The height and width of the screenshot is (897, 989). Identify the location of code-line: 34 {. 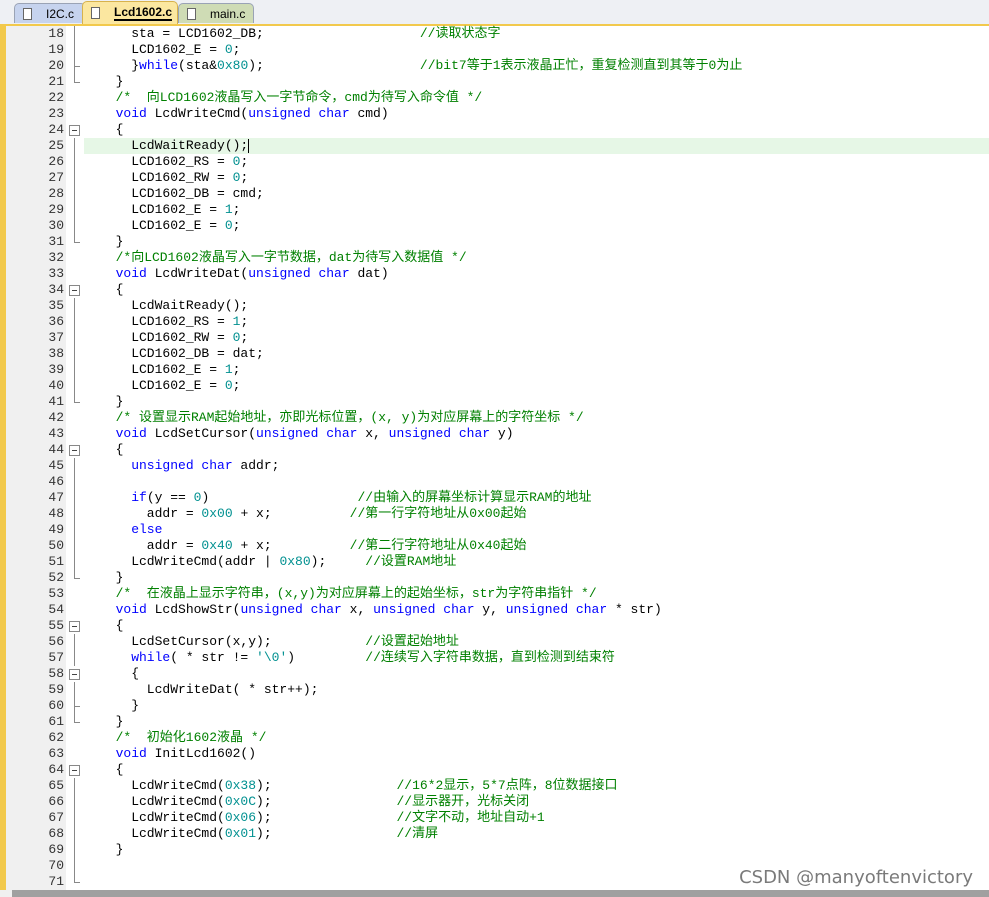
(497, 290).